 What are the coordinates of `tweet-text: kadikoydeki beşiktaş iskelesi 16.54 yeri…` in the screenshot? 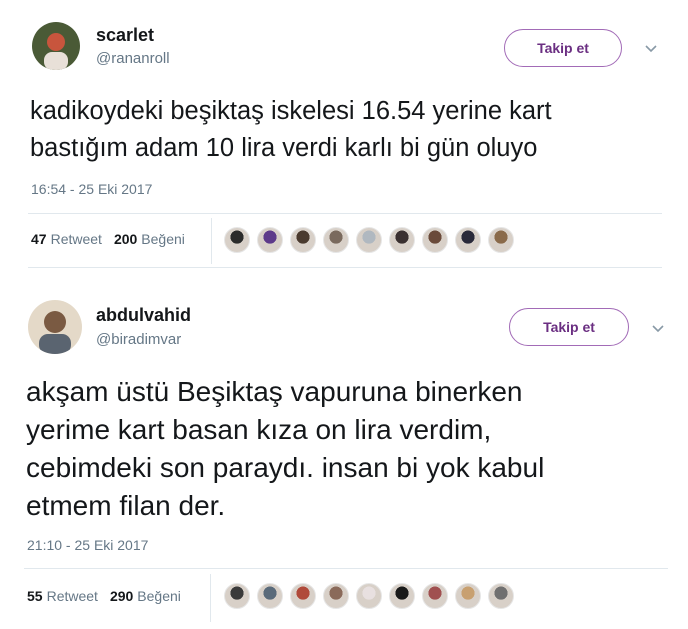 It's located at (291, 130).